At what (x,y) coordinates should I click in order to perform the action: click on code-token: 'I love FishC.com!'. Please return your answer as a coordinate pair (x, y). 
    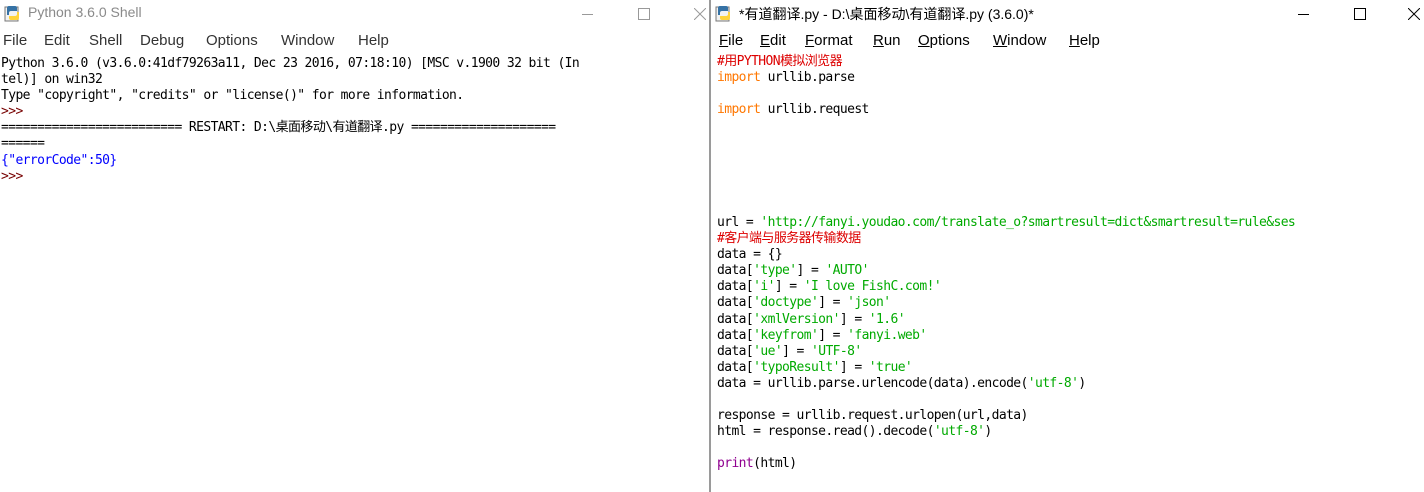
    Looking at the image, I should click on (872, 287).